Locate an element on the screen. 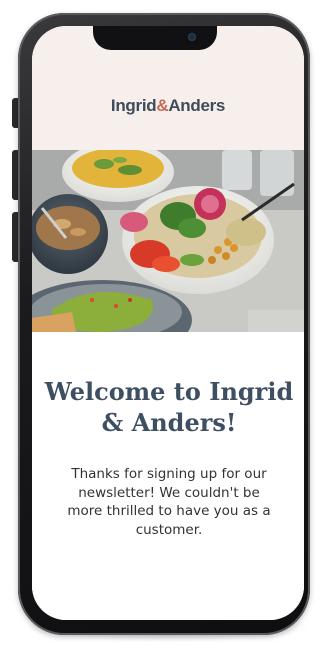 Image resolution: width=320 pixels, height=650 pixels. brand-name-first: Ingrid is located at coordinates (133, 105).